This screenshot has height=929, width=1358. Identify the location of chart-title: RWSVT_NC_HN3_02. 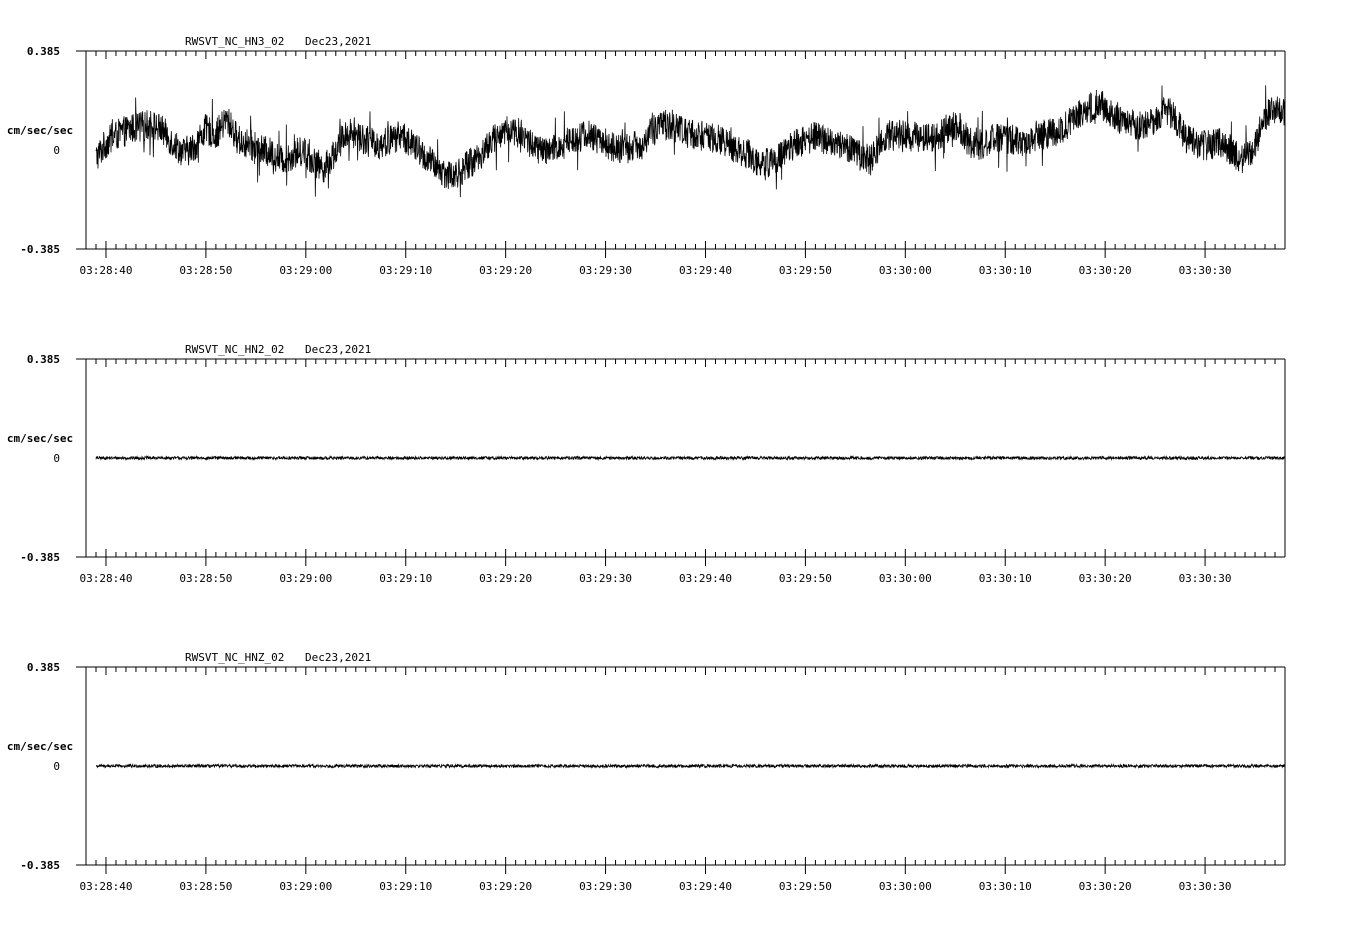
(234, 41).